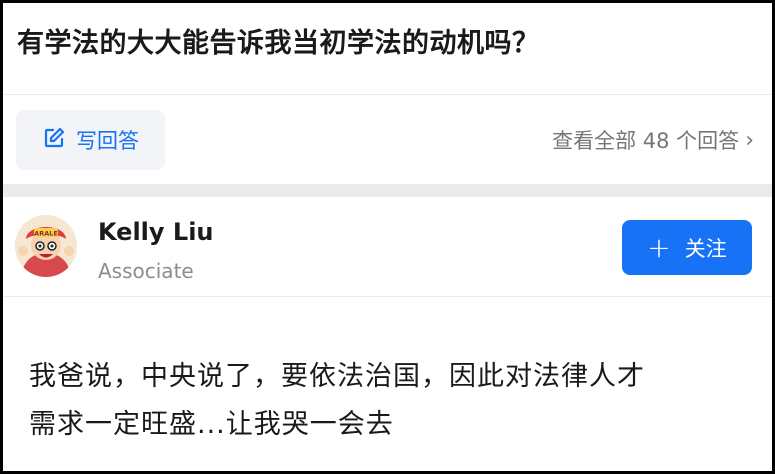 Image resolution: width=775 pixels, height=474 pixels. What do you see at coordinates (146, 271) in the screenshot?
I see `author-title: Associate` at bounding box center [146, 271].